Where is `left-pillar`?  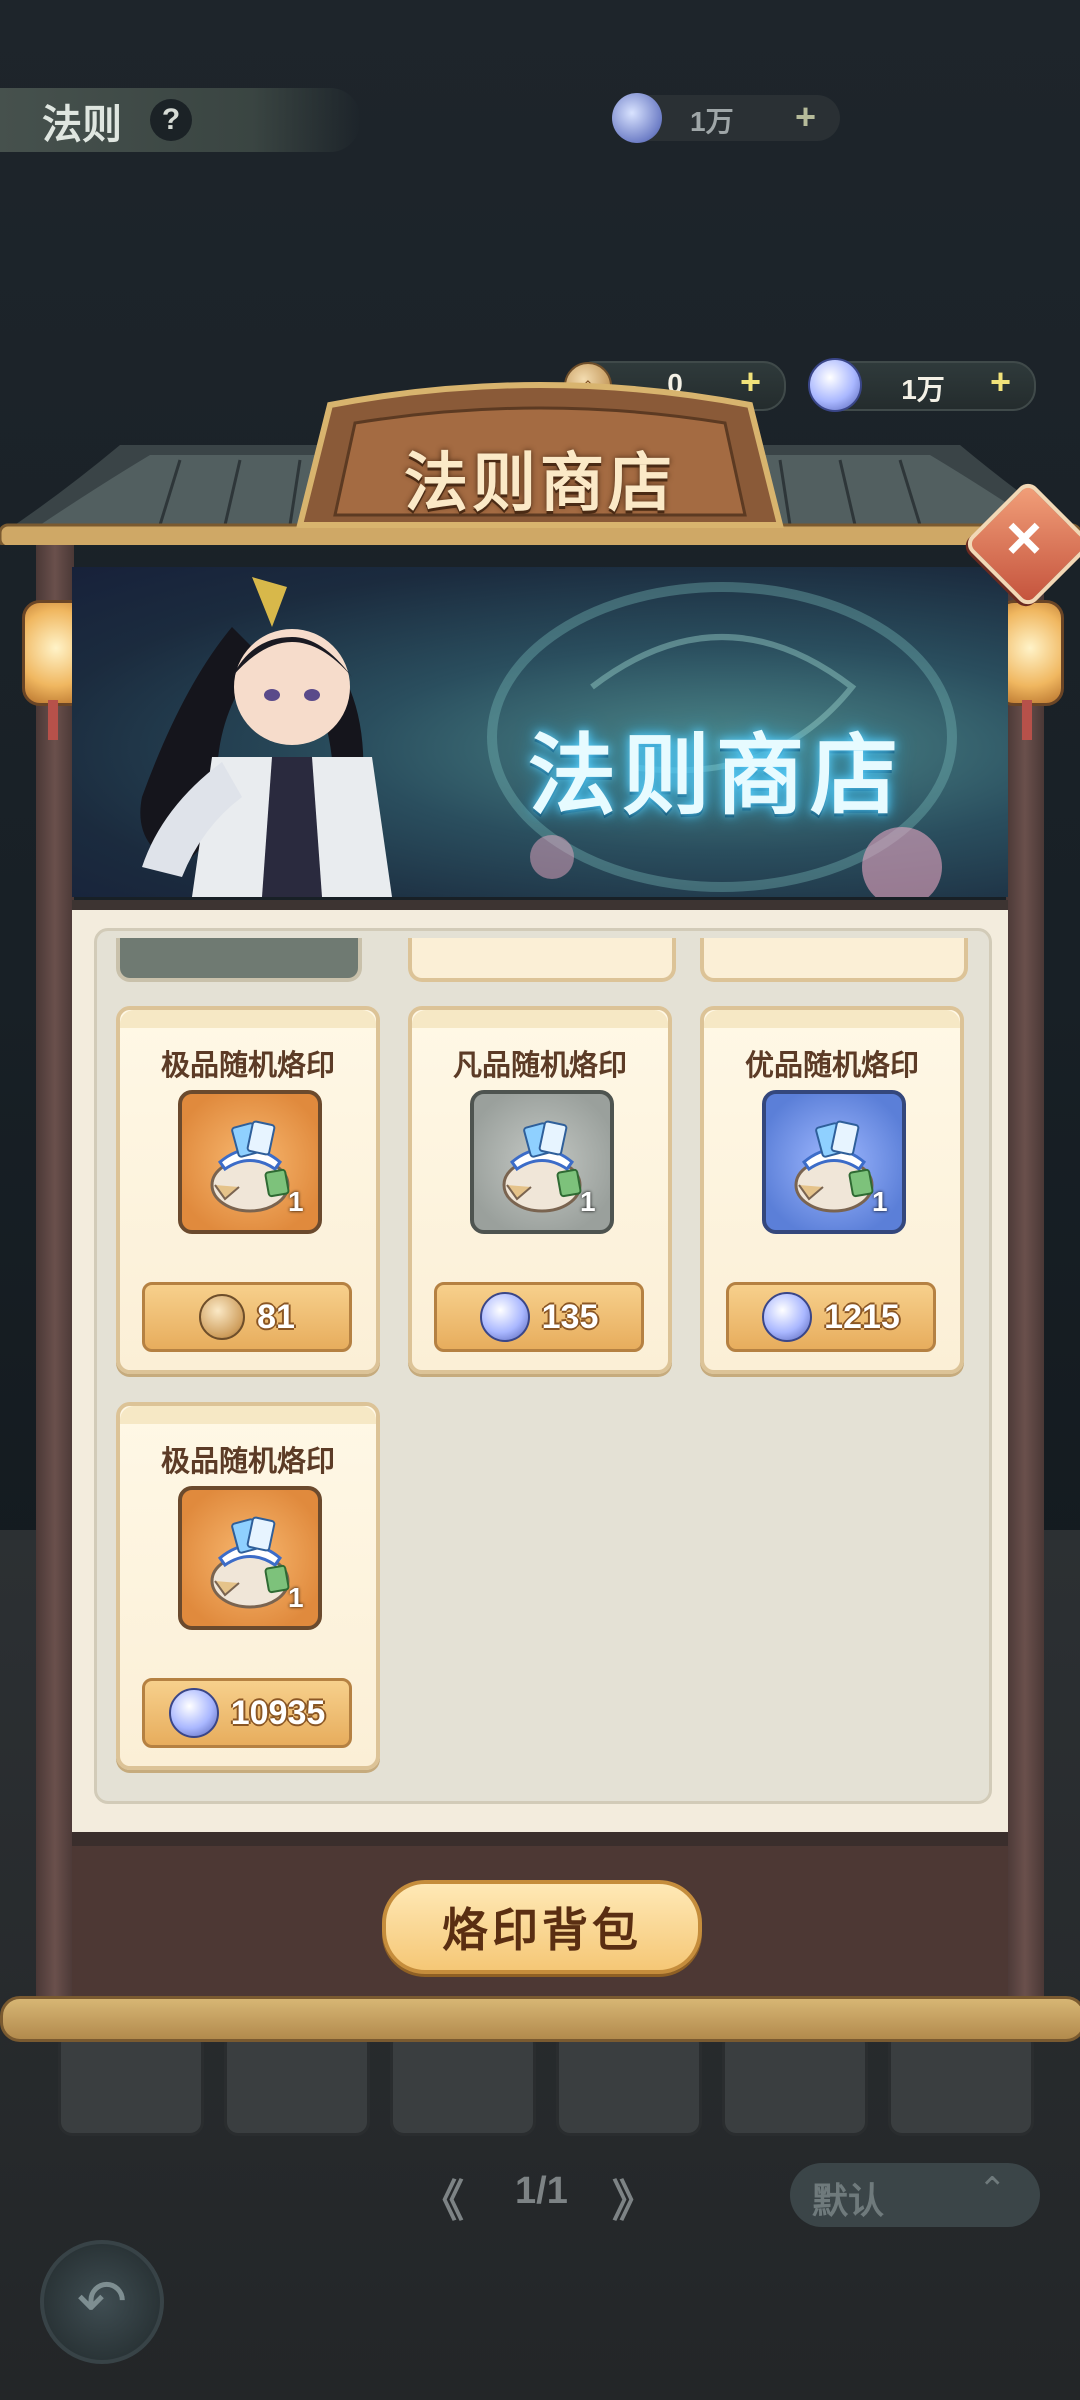
left-pillar is located at coordinates (55, 1275).